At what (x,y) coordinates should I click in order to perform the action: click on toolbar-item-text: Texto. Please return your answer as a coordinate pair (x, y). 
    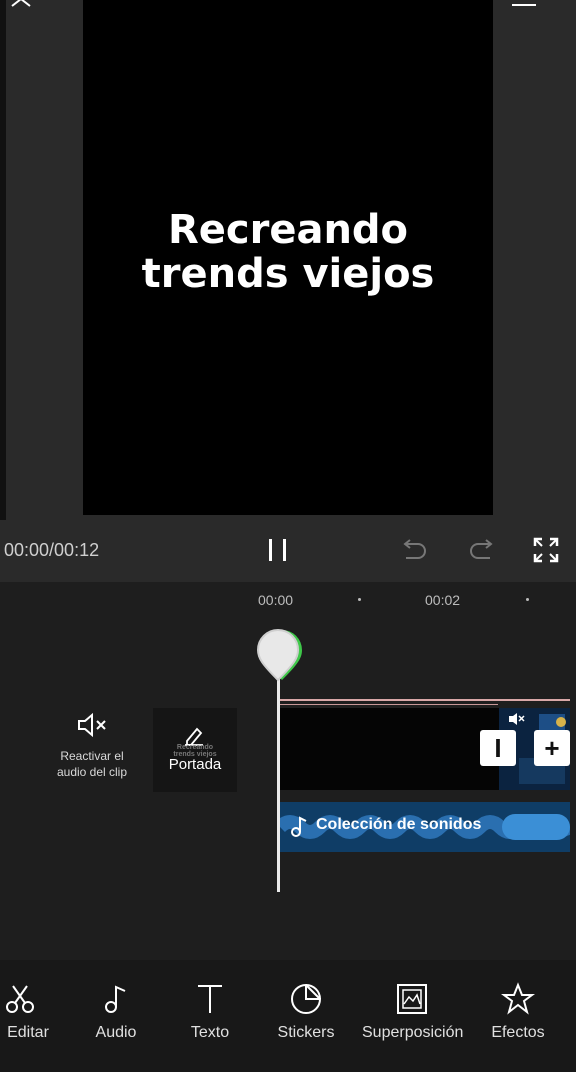
    Looking at the image, I should click on (210, 1012).